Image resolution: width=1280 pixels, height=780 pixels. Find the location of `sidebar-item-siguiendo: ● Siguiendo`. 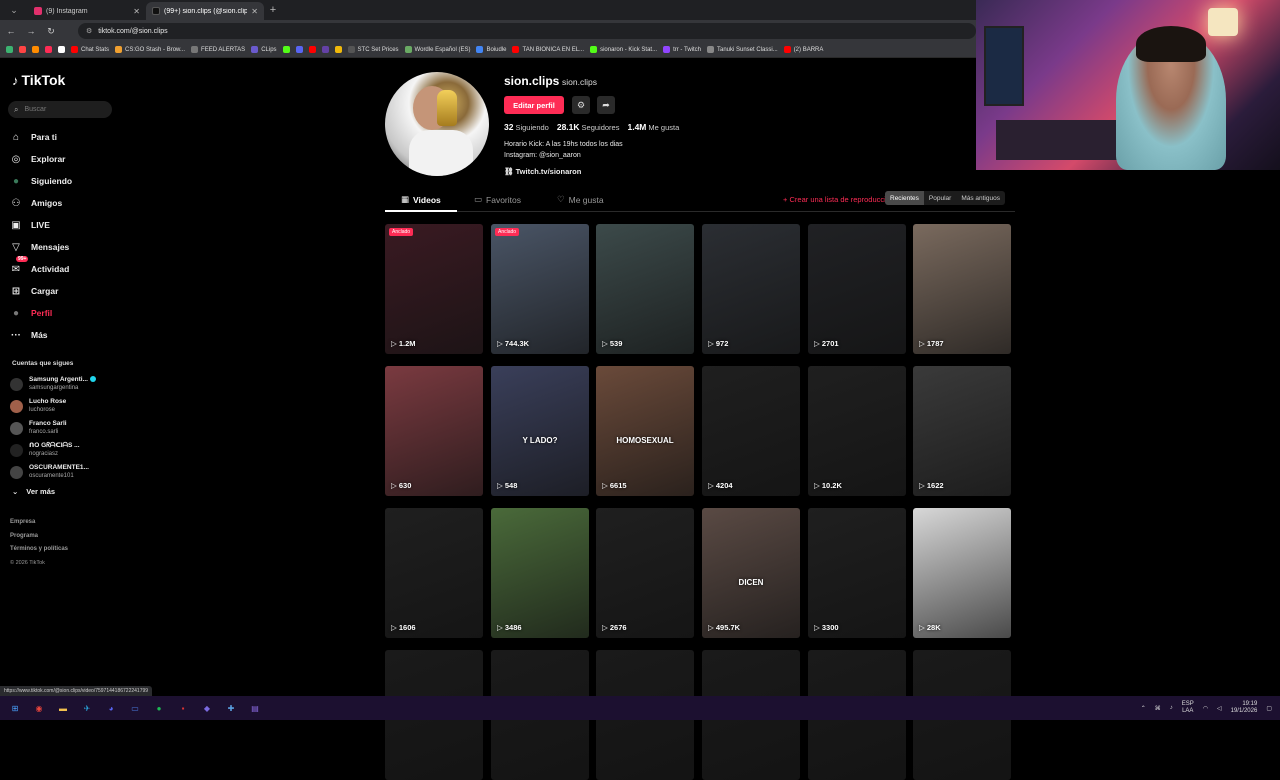

sidebar-item-siguiendo: ● Siguiendo is located at coordinates (41, 181).